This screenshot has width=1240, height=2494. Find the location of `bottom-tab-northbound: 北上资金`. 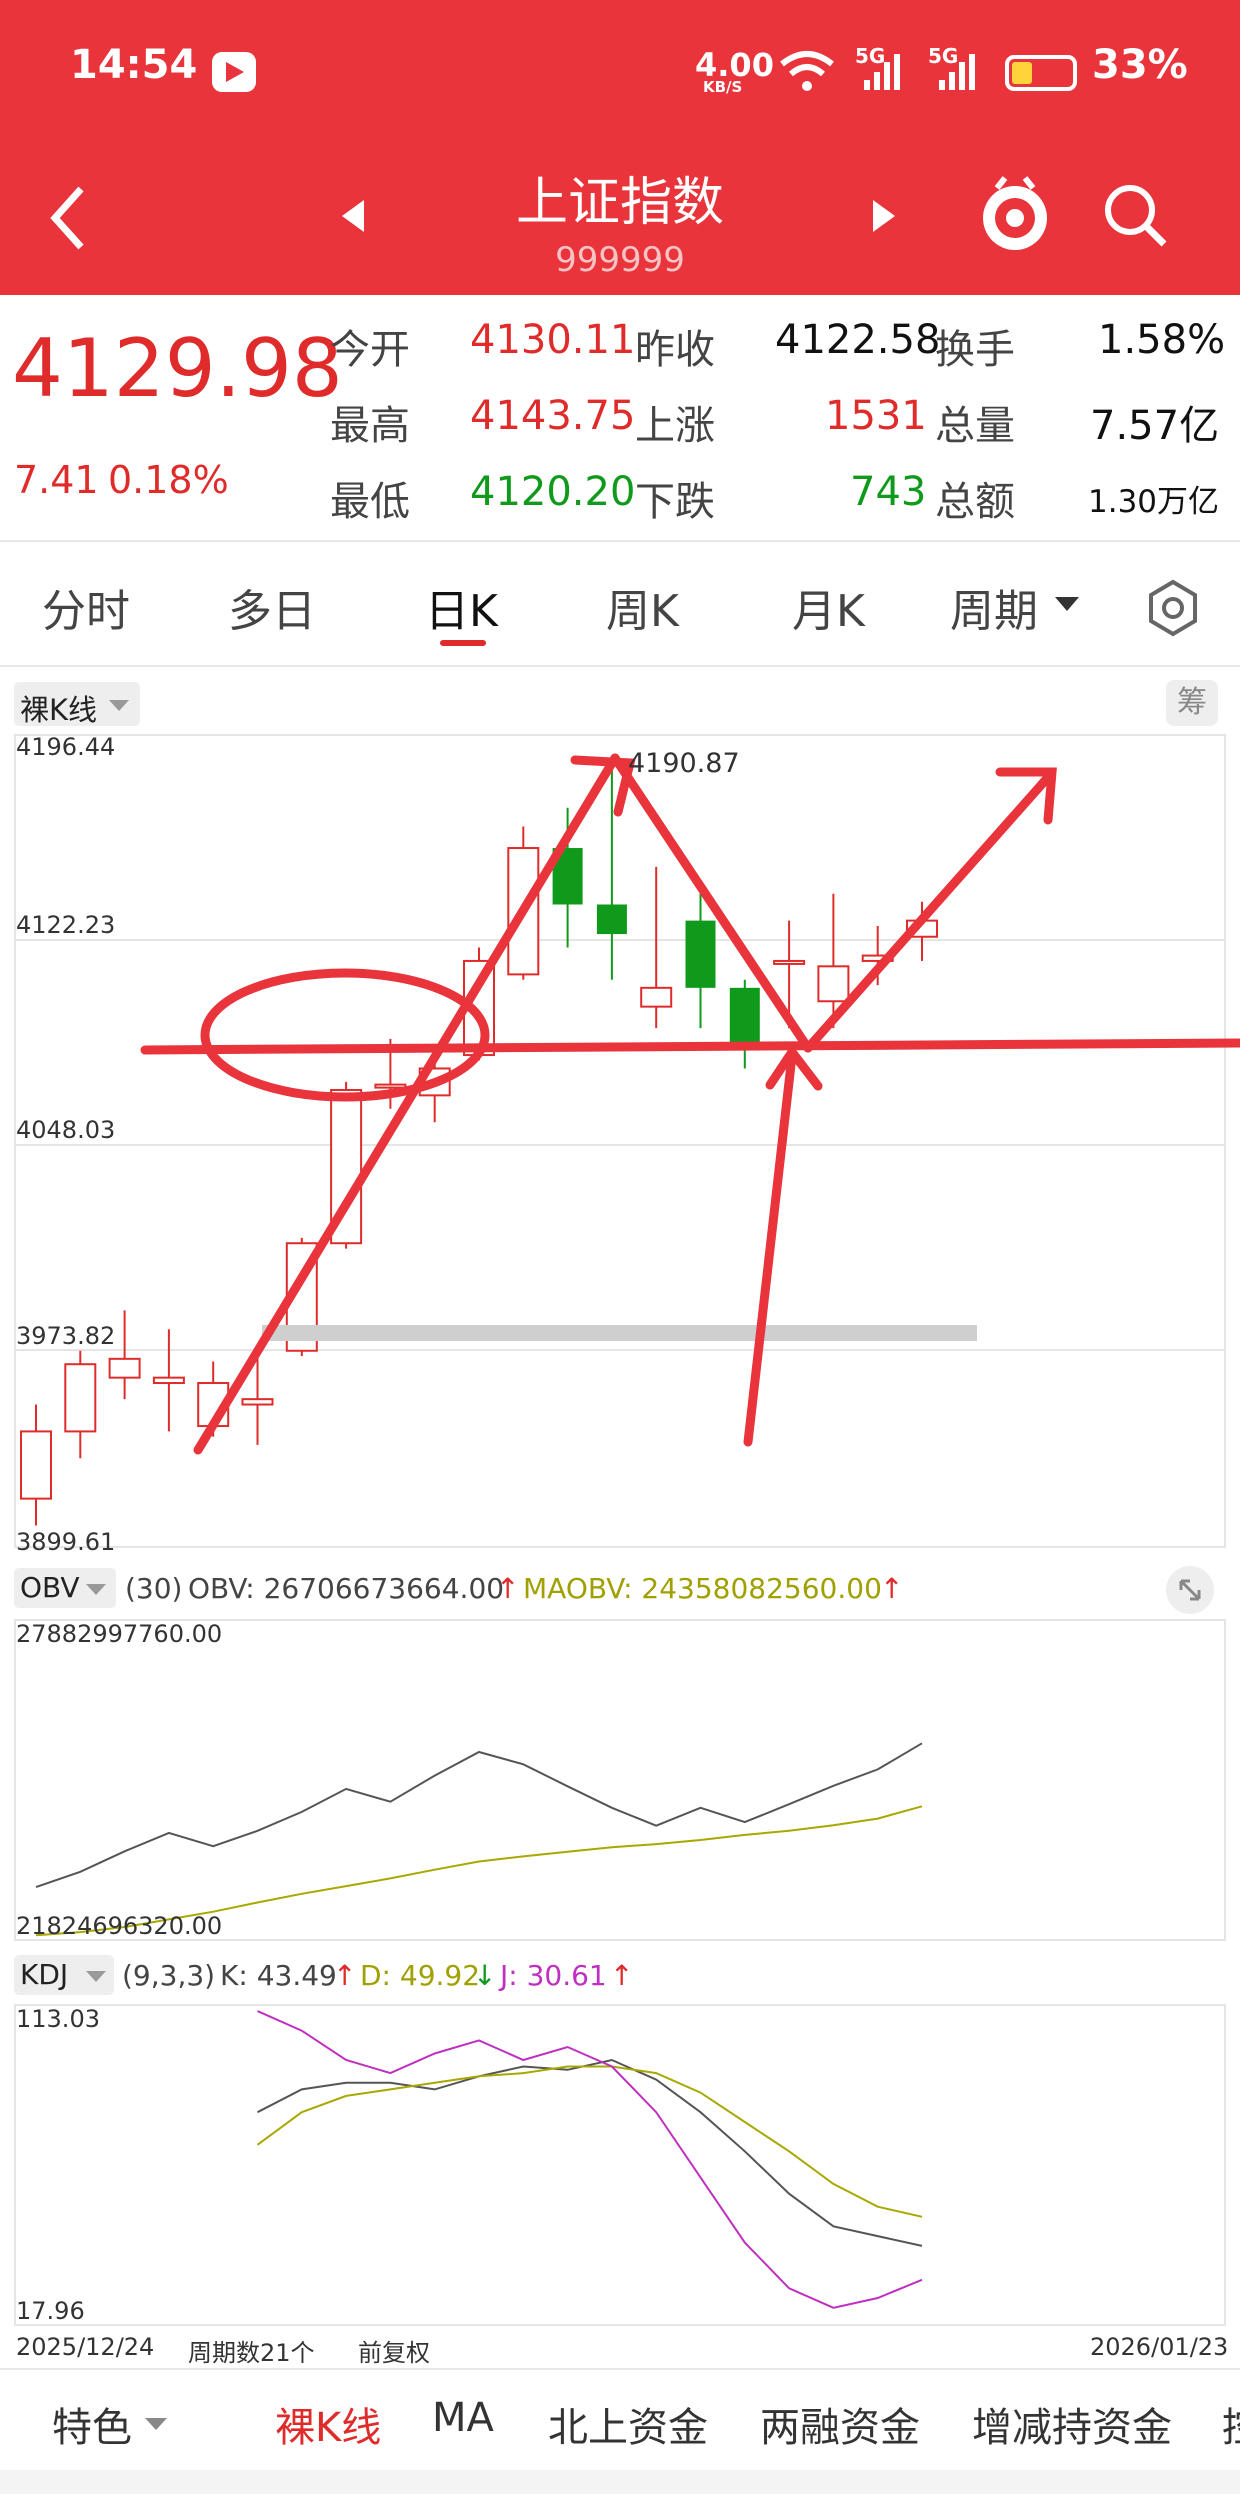

bottom-tab-northbound: 北上资金 is located at coordinates (628, 2424).